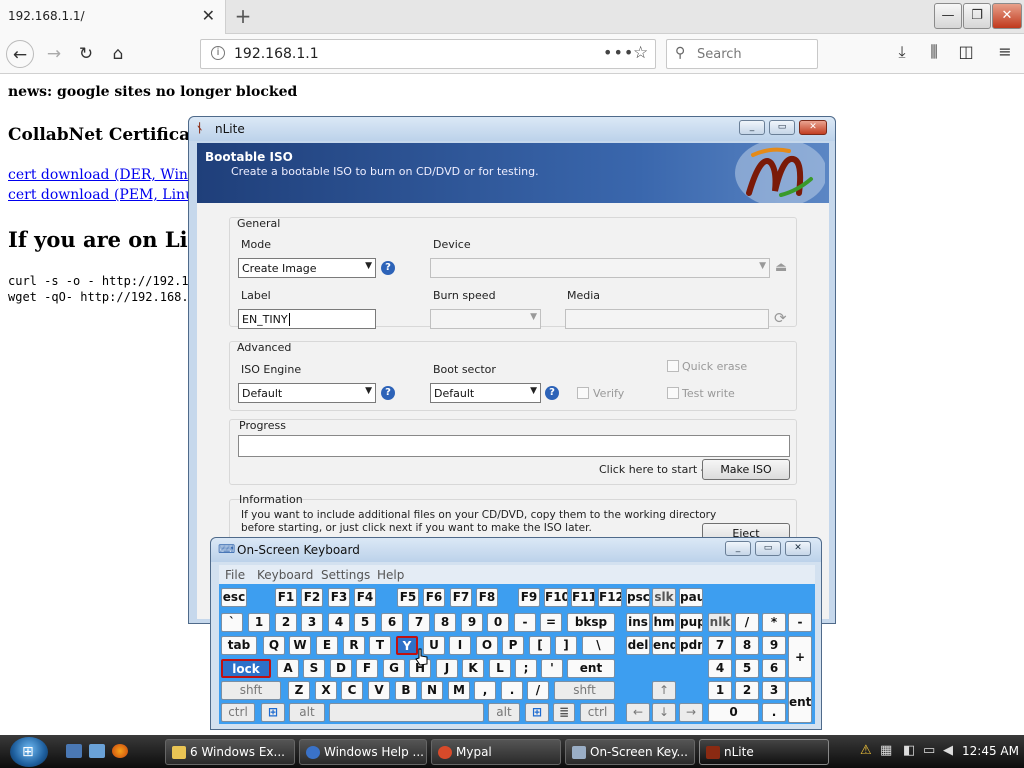 This screenshot has width=1024, height=768. I want to click on key-num-minus: -, so click(800, 622).